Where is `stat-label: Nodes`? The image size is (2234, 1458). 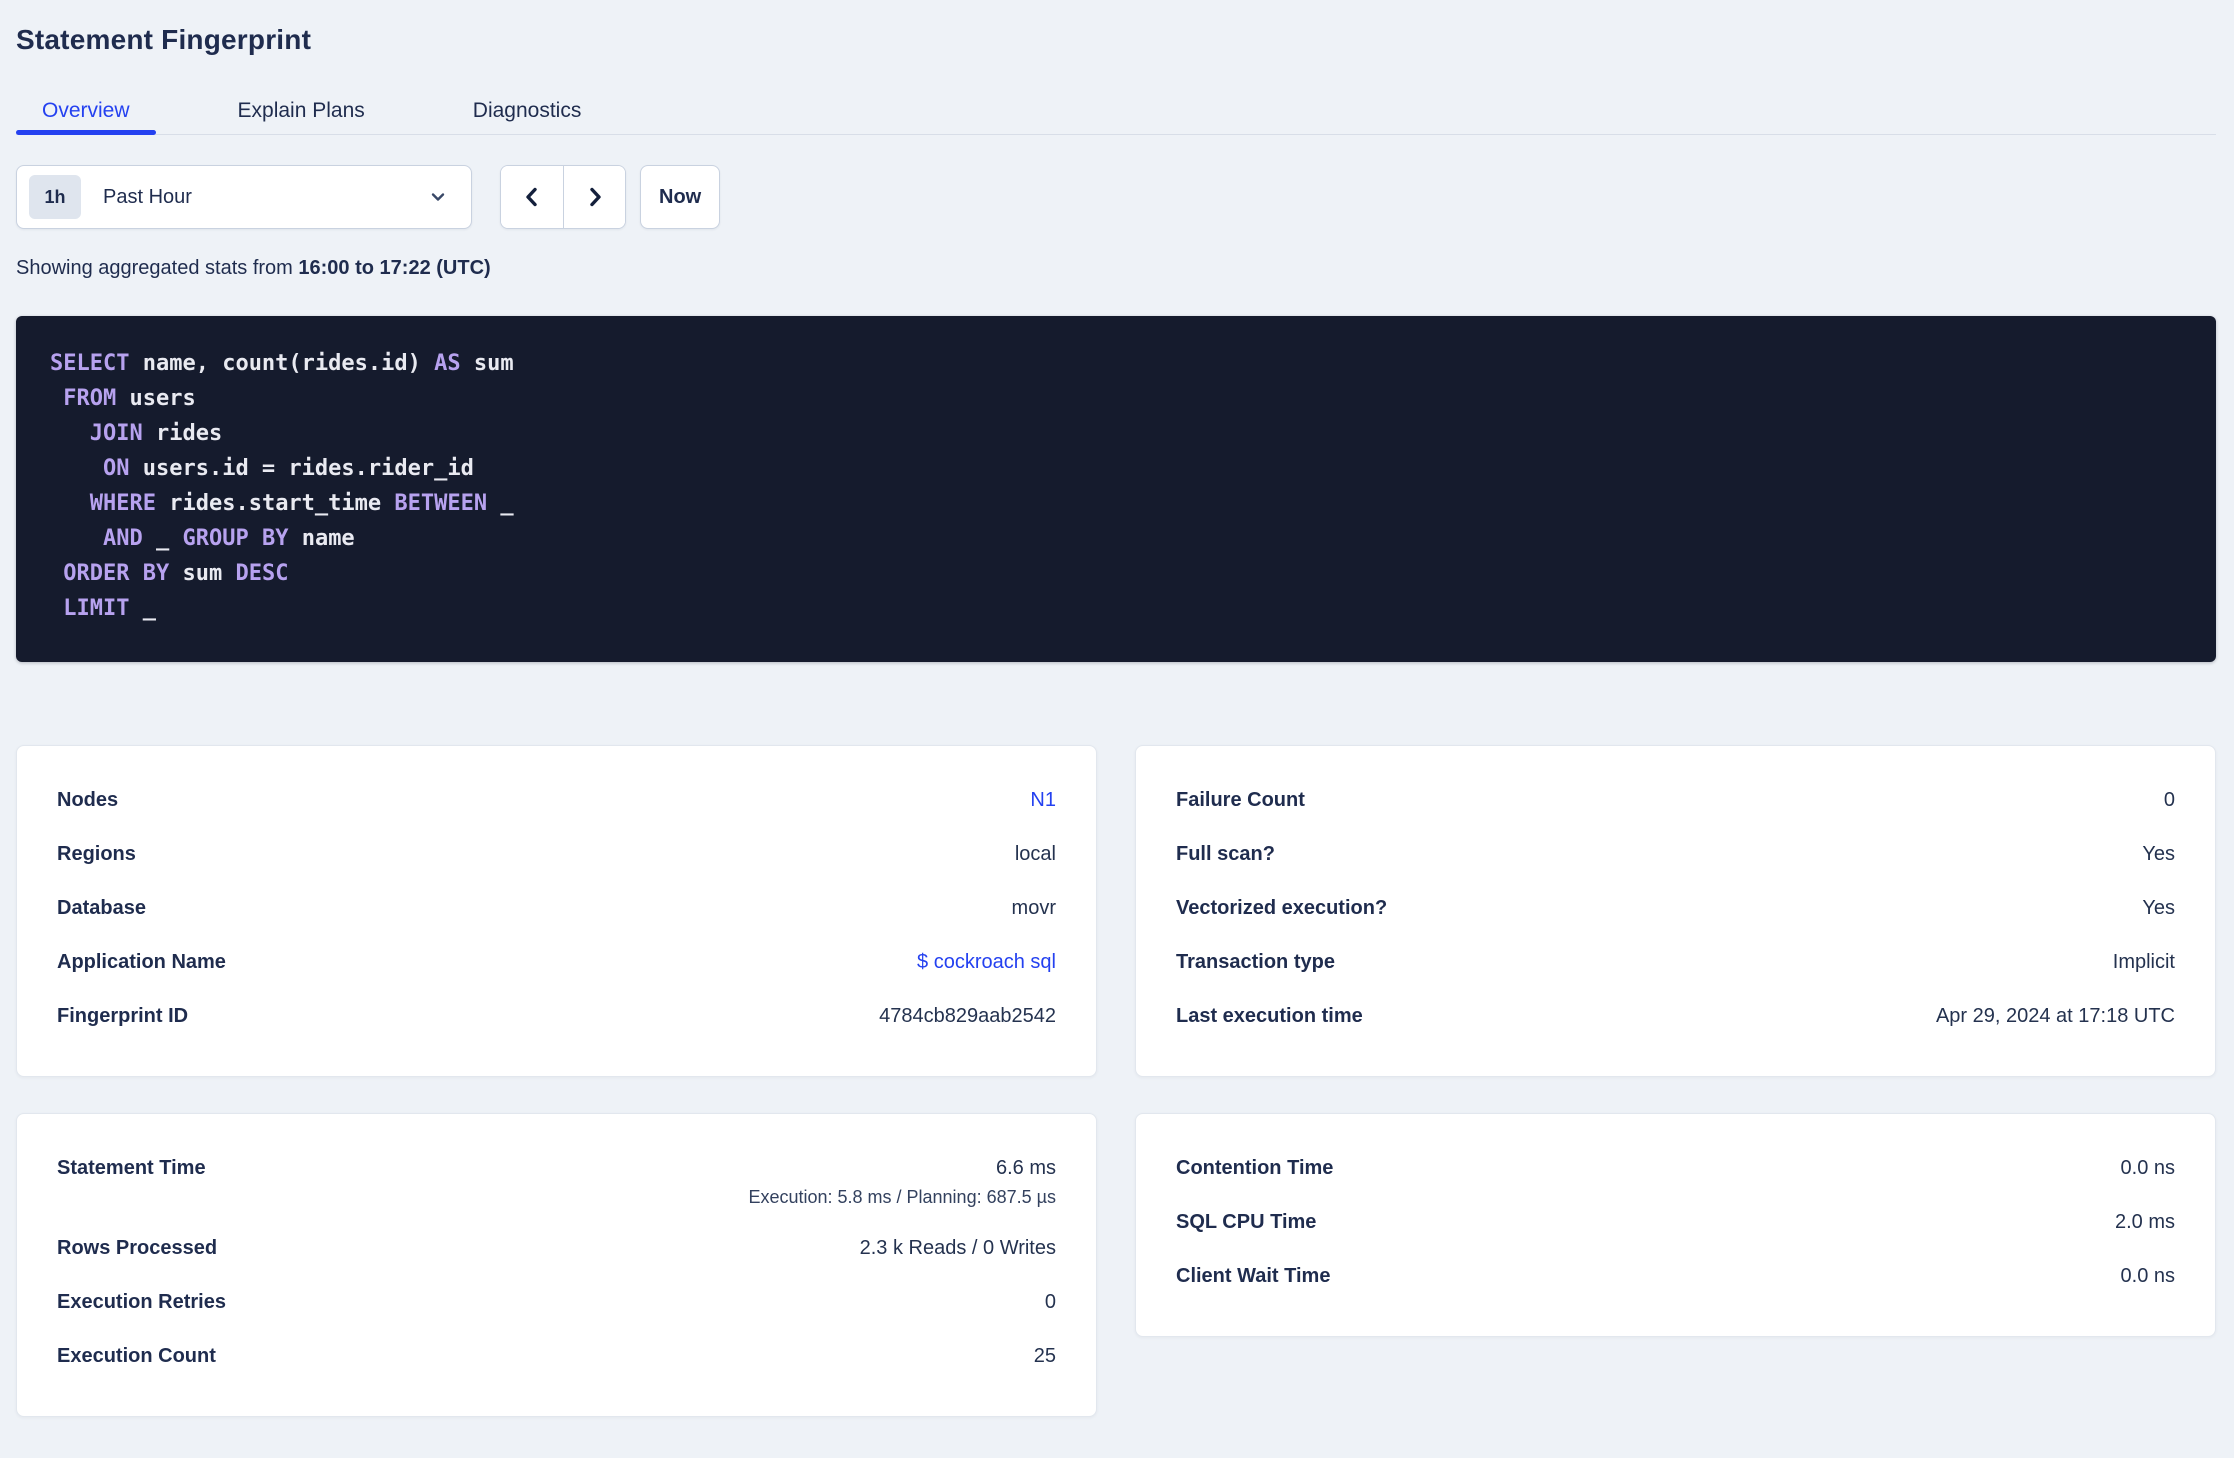 stat-label: Nodes is located at coordinates (88, 800).